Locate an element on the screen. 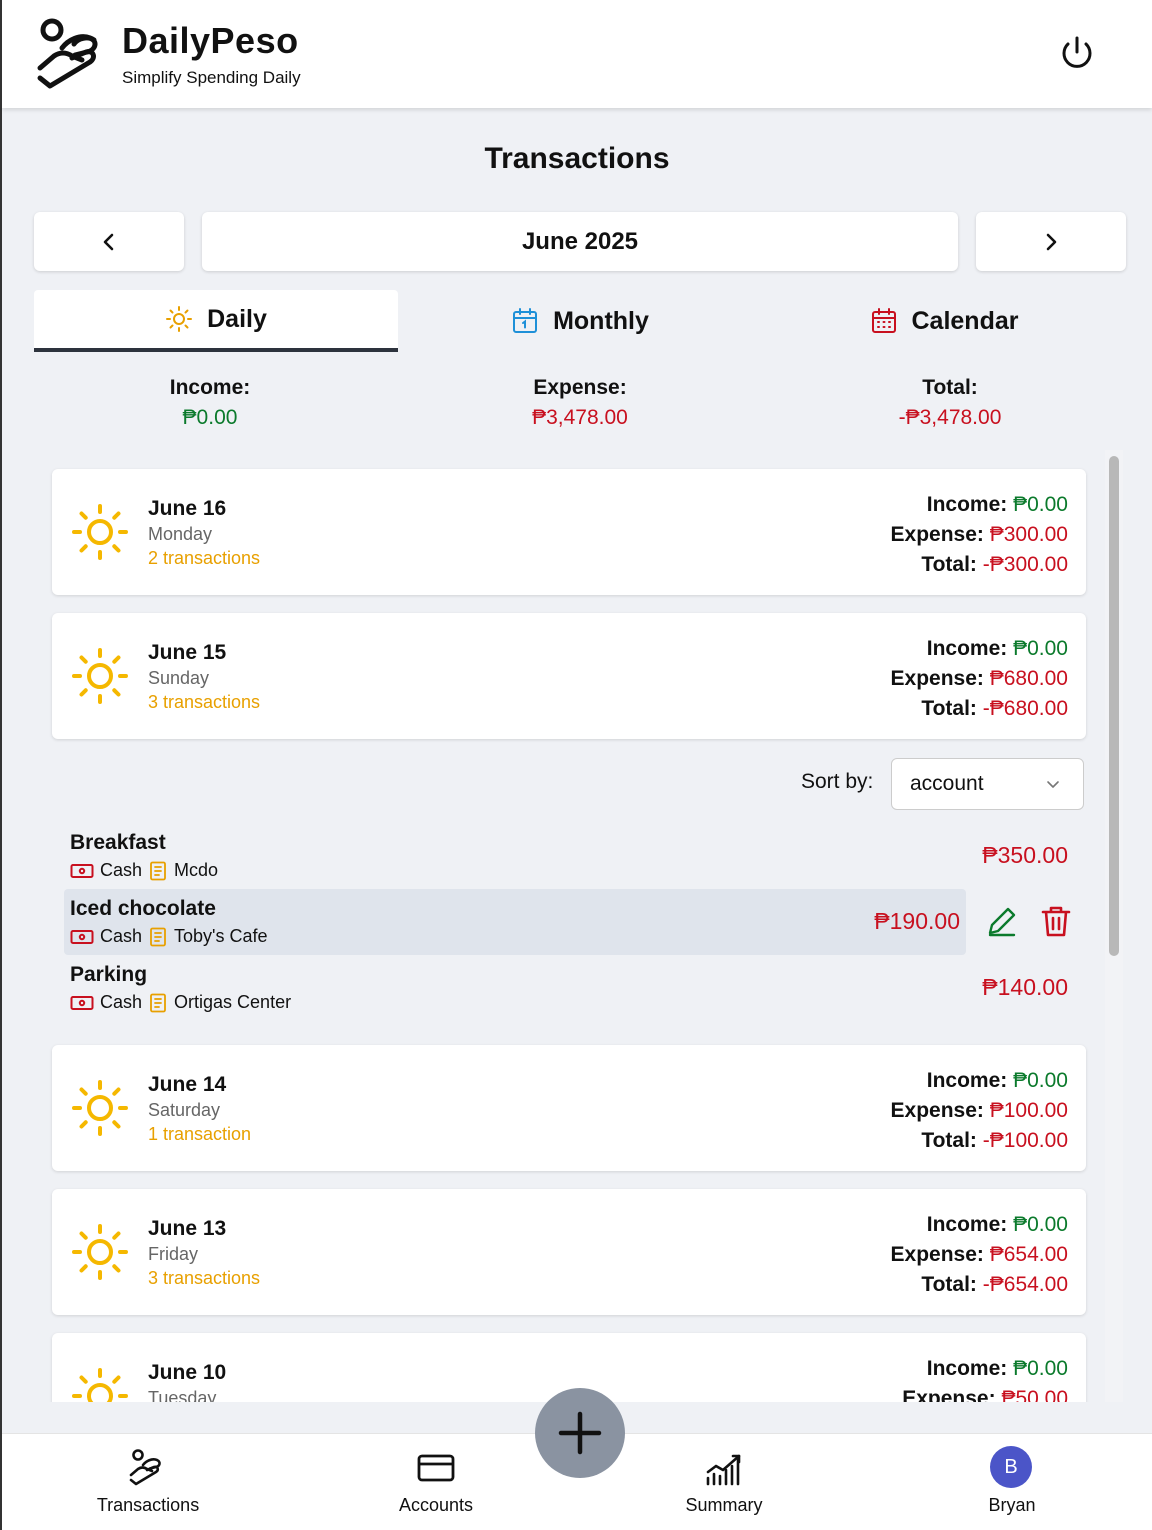  summary-income-label: Income: is located at coordinates (210, 387).